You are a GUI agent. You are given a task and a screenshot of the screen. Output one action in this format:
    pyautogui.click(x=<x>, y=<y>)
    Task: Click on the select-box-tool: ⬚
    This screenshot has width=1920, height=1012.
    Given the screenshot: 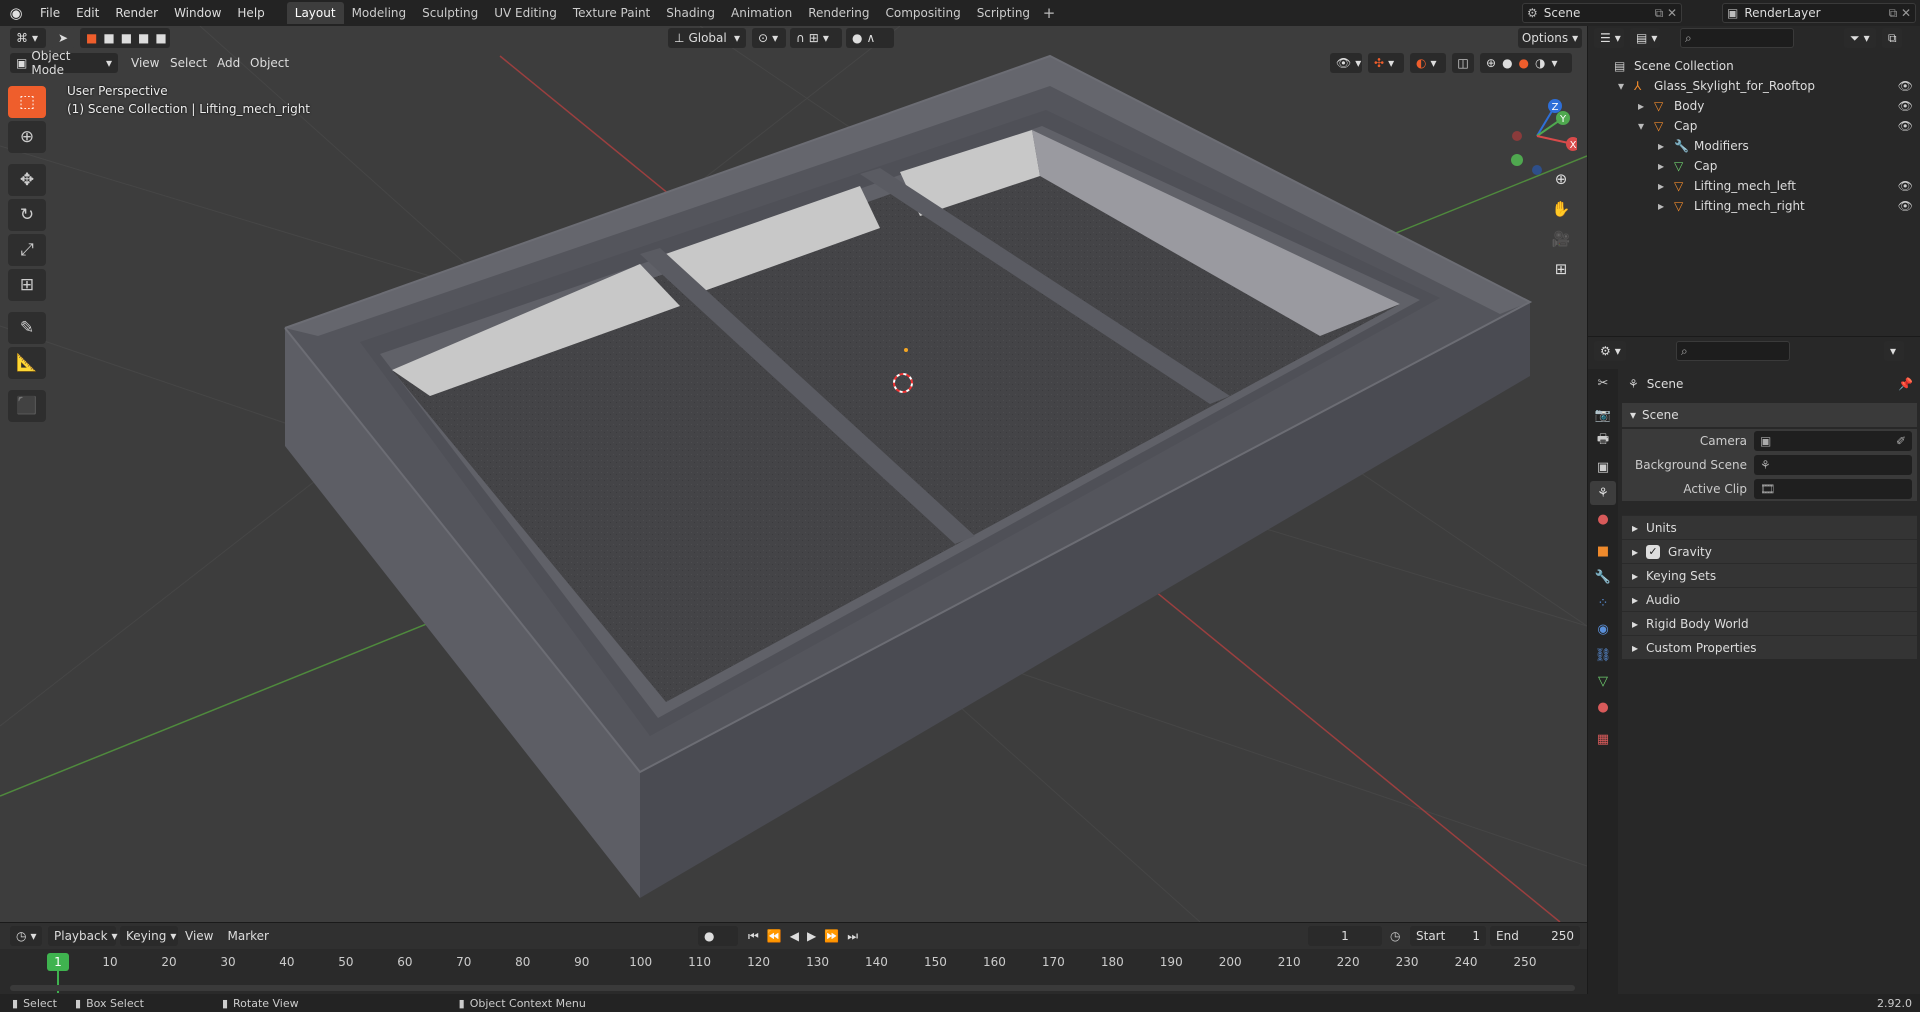 What is the action you would take?
    pyautogui.click(x=27, y=102)
    